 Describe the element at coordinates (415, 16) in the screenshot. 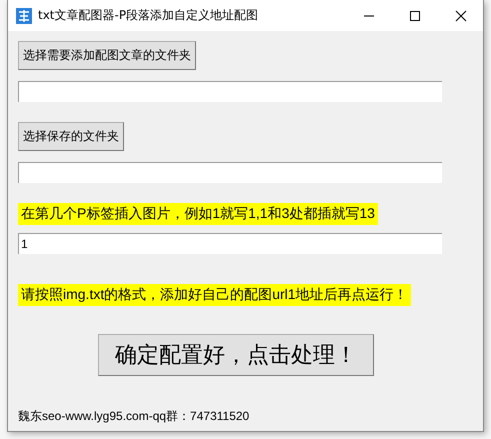

I see `maximize-icon` at that location.